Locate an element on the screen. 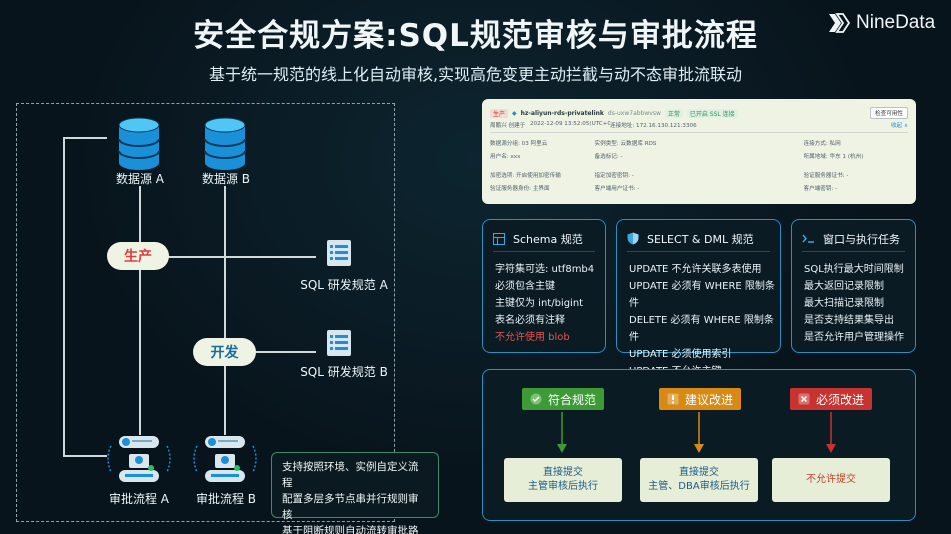  info-row: 用户名: xxx 备选标记: - 所属地域: 华东 1 (杭州) is located at coordinates (699, 157).